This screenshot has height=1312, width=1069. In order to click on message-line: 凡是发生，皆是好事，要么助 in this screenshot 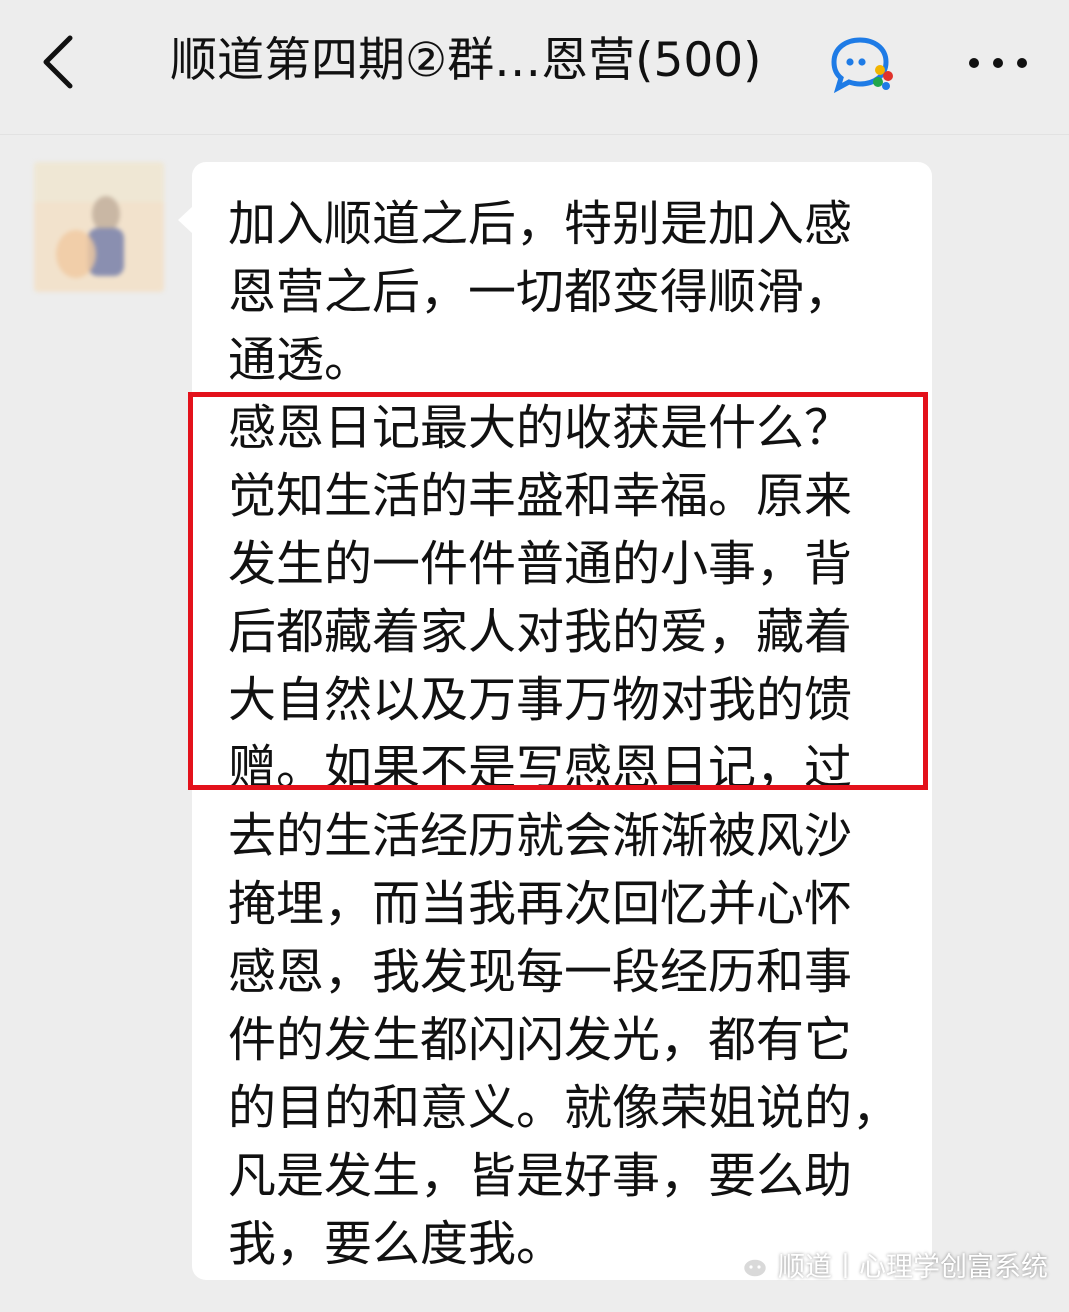, I will do `click(540, 1176)`.